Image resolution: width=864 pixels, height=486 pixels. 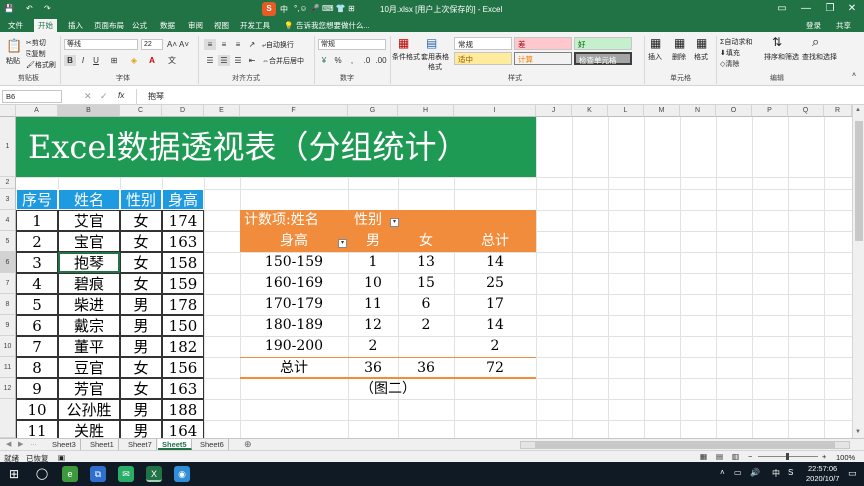 What do you see at coordinates (426, 111) in the screenshot?
I see `col-header-h: H` at bounding box center [426, 111].